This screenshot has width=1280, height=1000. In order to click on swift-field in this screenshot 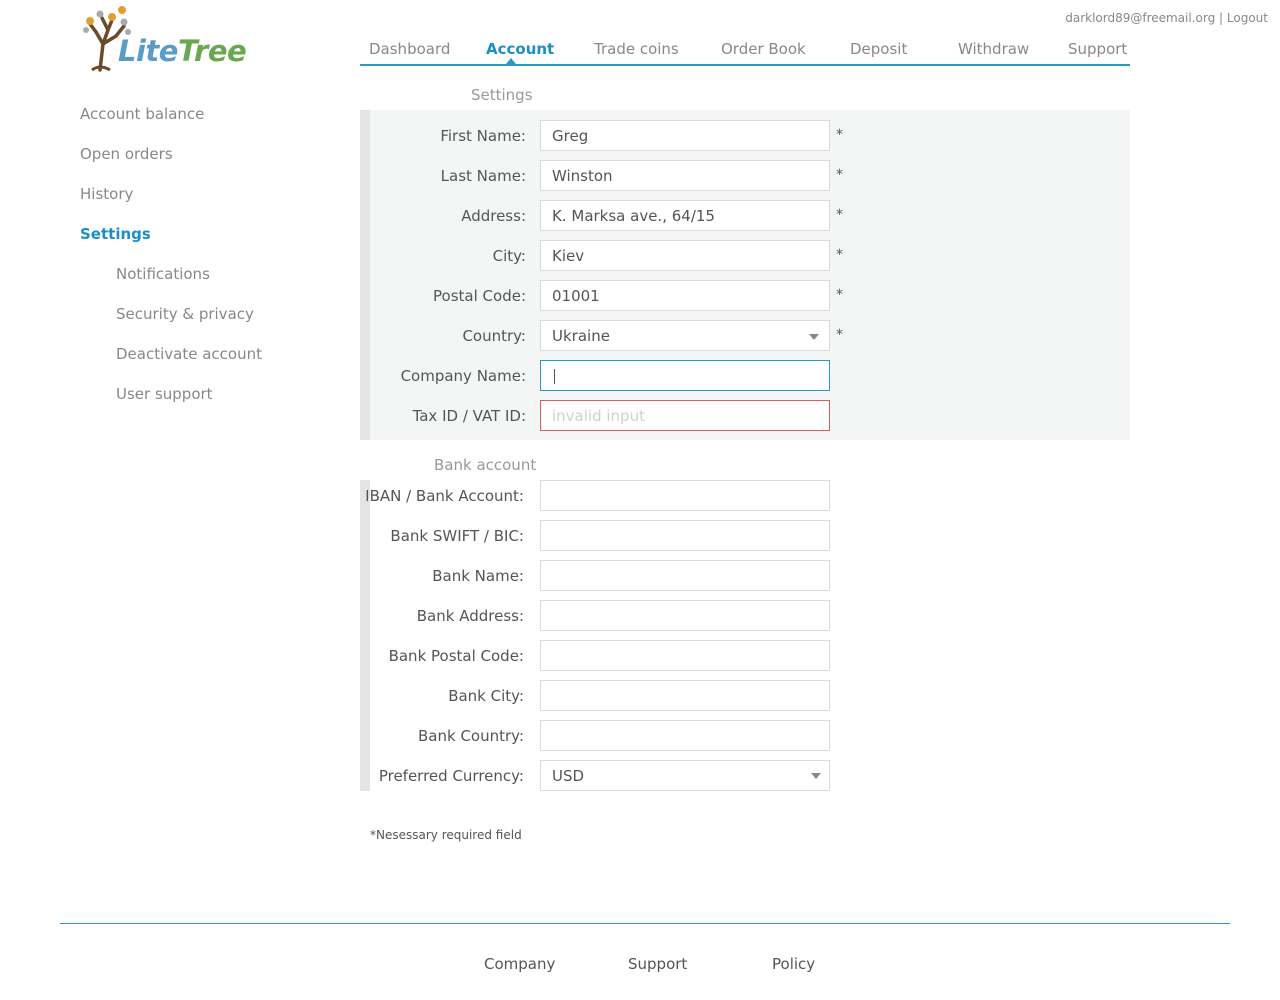, I will do `click(685, 535)`.